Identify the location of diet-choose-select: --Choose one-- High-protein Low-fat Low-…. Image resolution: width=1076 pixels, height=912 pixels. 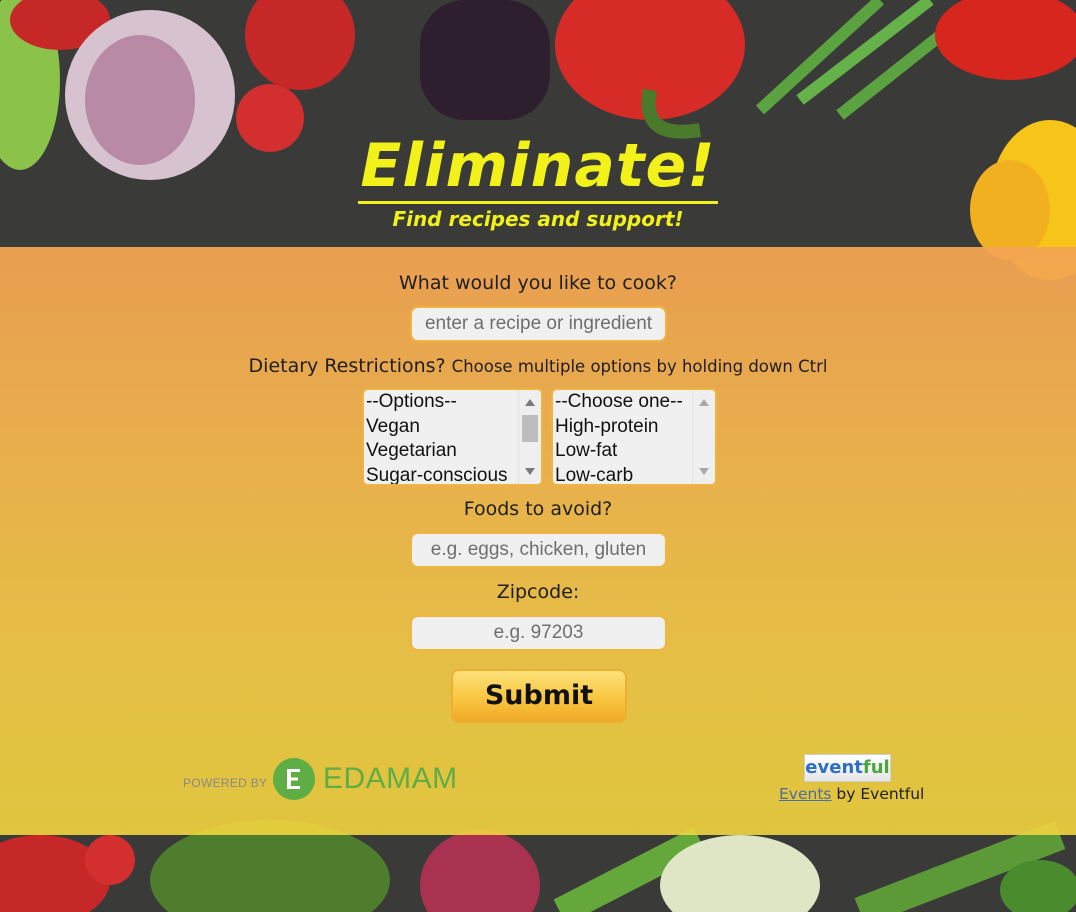
(634, 437).